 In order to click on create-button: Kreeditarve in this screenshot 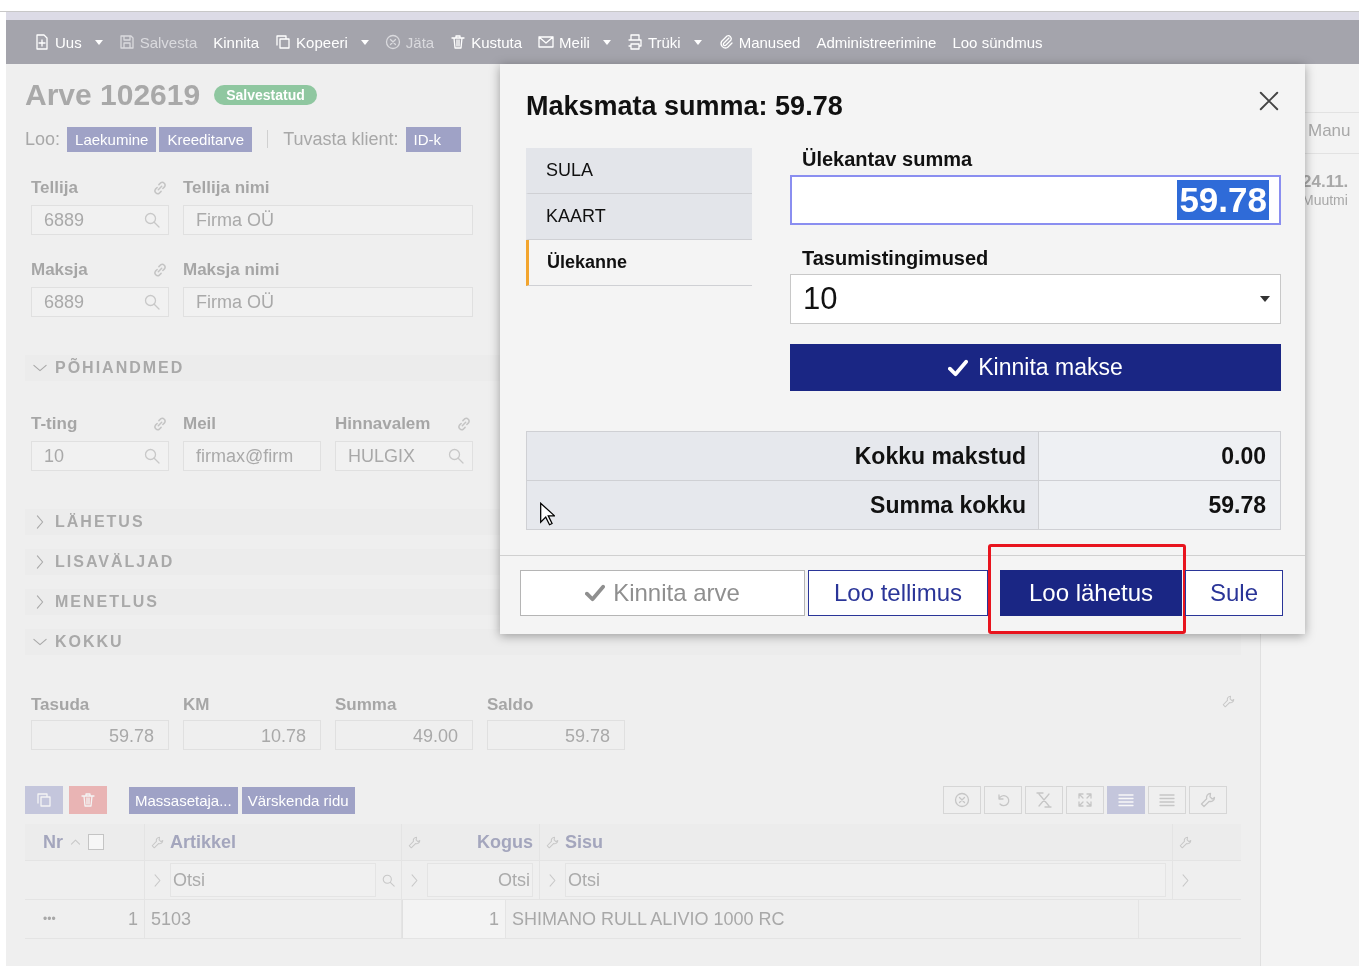, I will do `click(206, 139)`.